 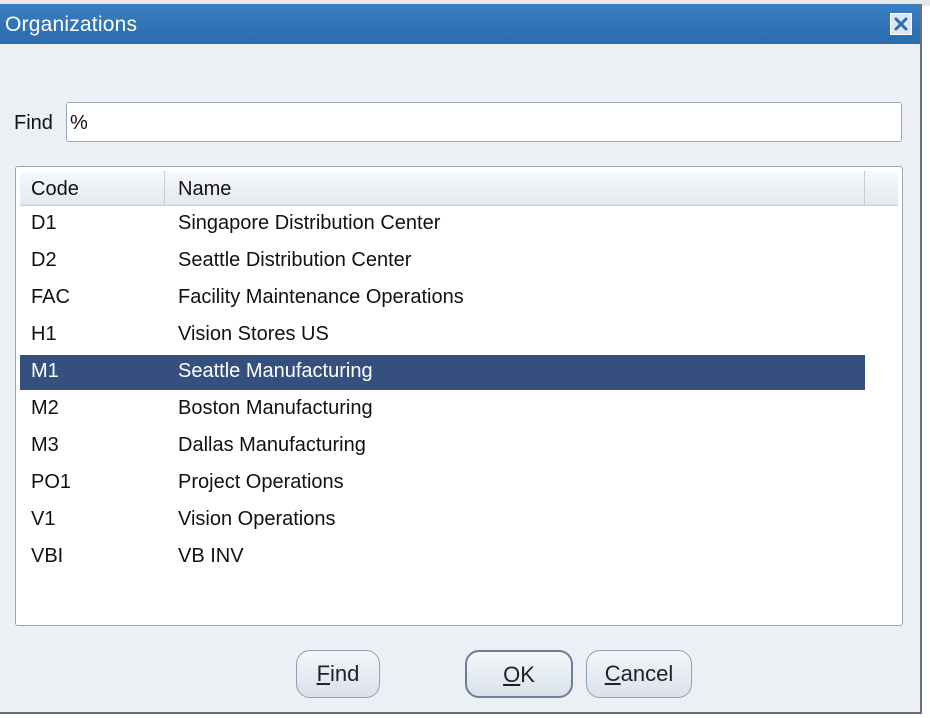 What do you see at coordinates (257, 519) in the screenshot?
I see `row-name: Vision Operations` at bounding box center [257, 519].